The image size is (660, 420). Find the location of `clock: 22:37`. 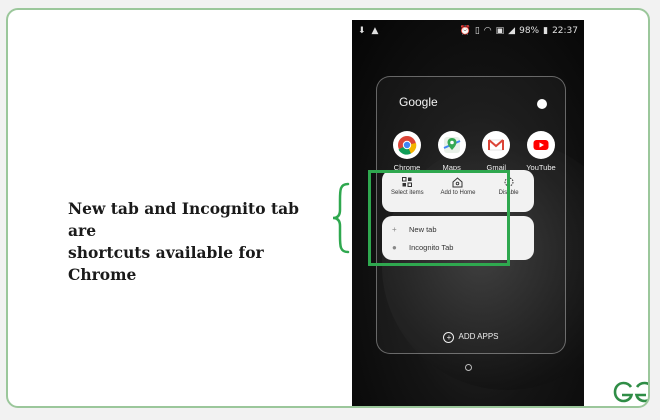

clock: 22:37 is located at coordinates (565, 31).